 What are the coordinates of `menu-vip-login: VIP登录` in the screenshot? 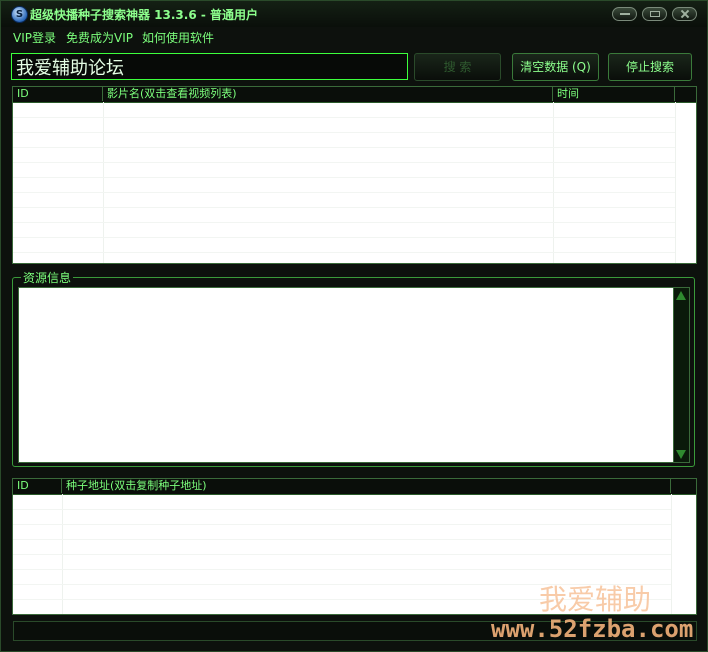 It's located at (34, 37).